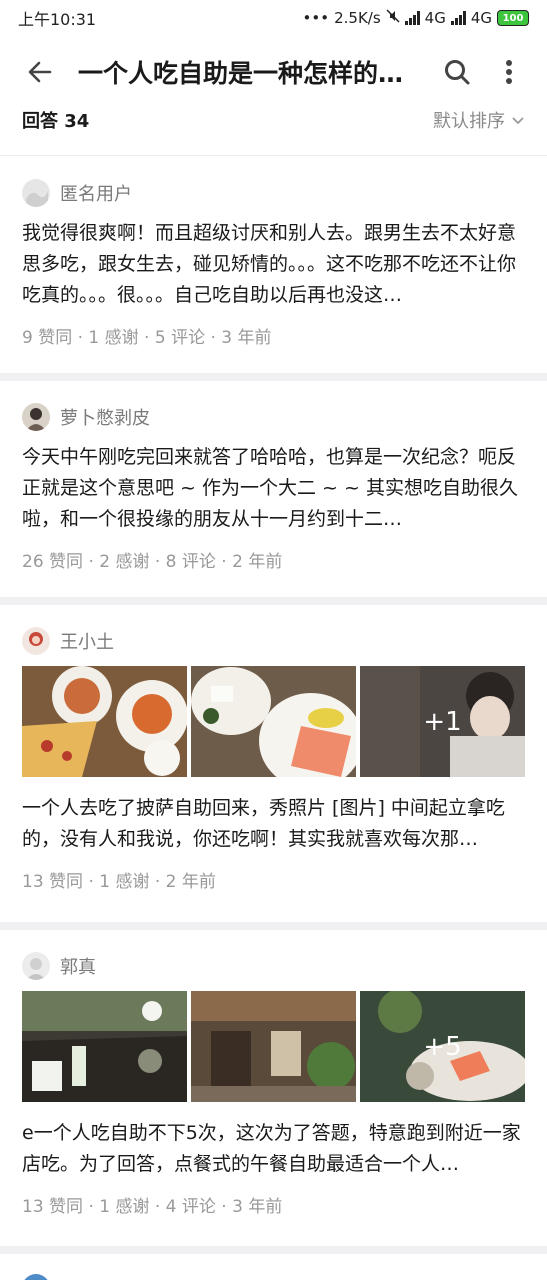 The height and width of the screenshot is (1280, 547). I want to click on food-image-pizza, so click(104, 721).